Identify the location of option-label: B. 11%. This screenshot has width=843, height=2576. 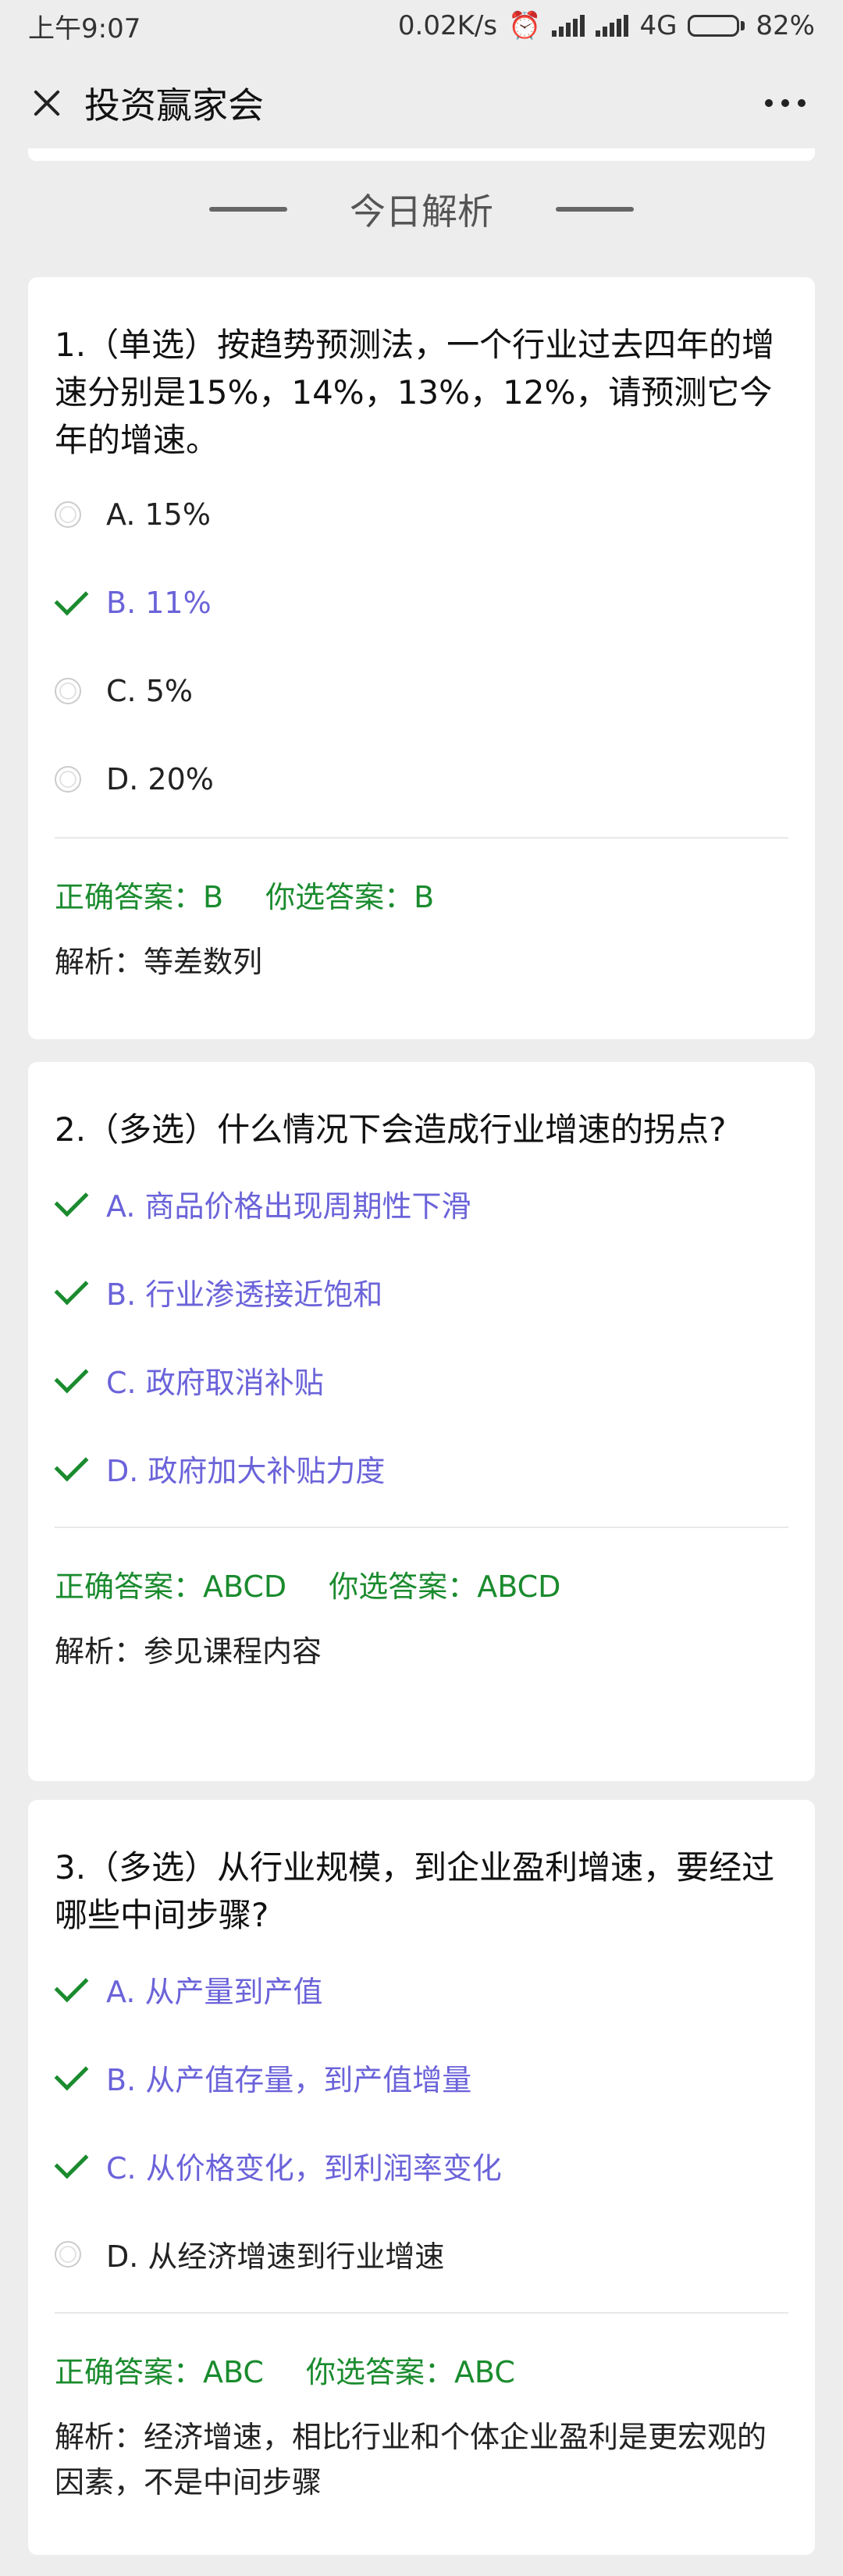
(159, 602).